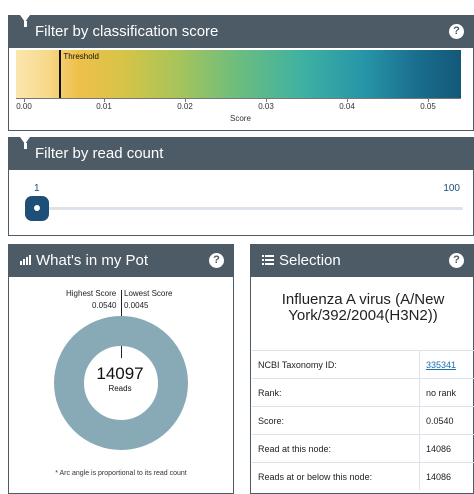 This screenshot has height=494, width=474. What do you see at coordinates (297, 365) in the screenshot?
I see `detail-key: NCBI Taxonomy ID:` at bounding box center [297, 365].